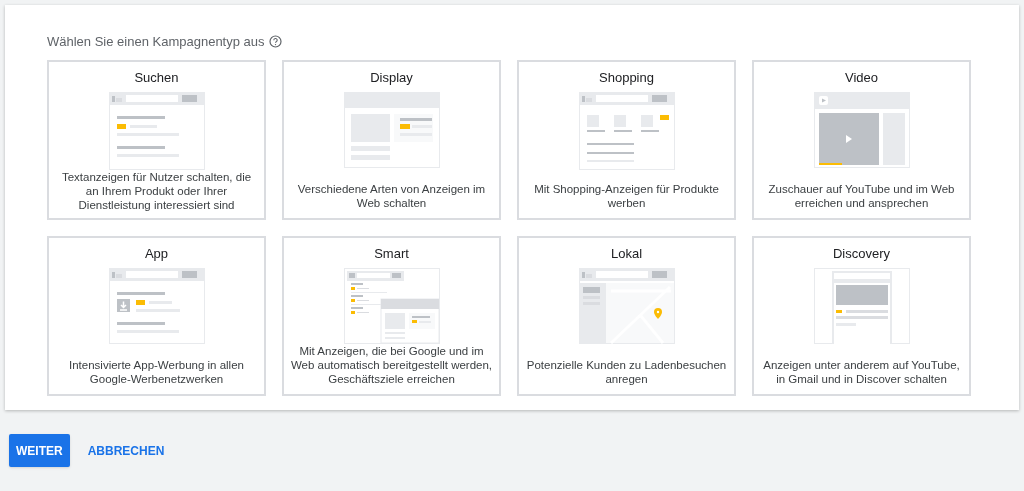 The image size is (1024, 491). Describe the element at coordinates (626, 253) in the screenshot. I see `card-title: Lokal` at that location.